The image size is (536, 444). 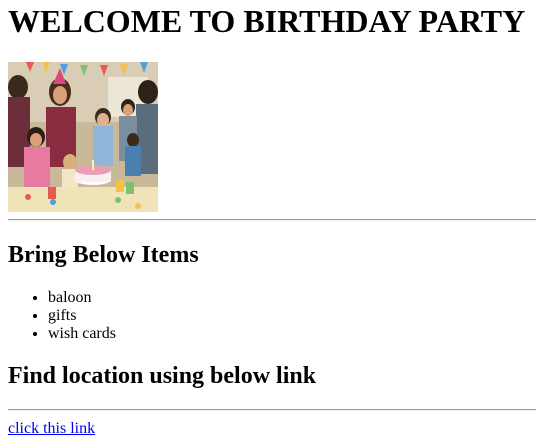 What do you see at coordinates (103, 255) in the screenshot?
I see `items-heading: Bring Below Items` at bounding box center [103, 255].